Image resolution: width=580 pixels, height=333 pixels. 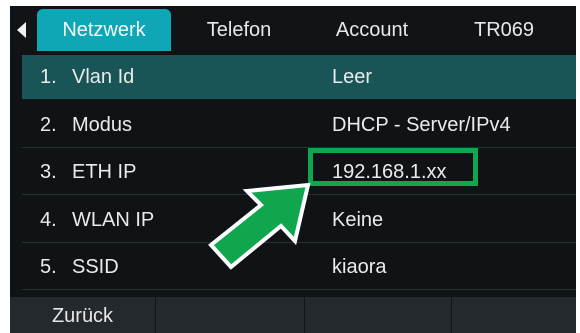 What do you see at coordinates (421, 125) in the screenshot?
I see `item-value: DHCP - Server/IPv4` at bounding box center [421, 125].